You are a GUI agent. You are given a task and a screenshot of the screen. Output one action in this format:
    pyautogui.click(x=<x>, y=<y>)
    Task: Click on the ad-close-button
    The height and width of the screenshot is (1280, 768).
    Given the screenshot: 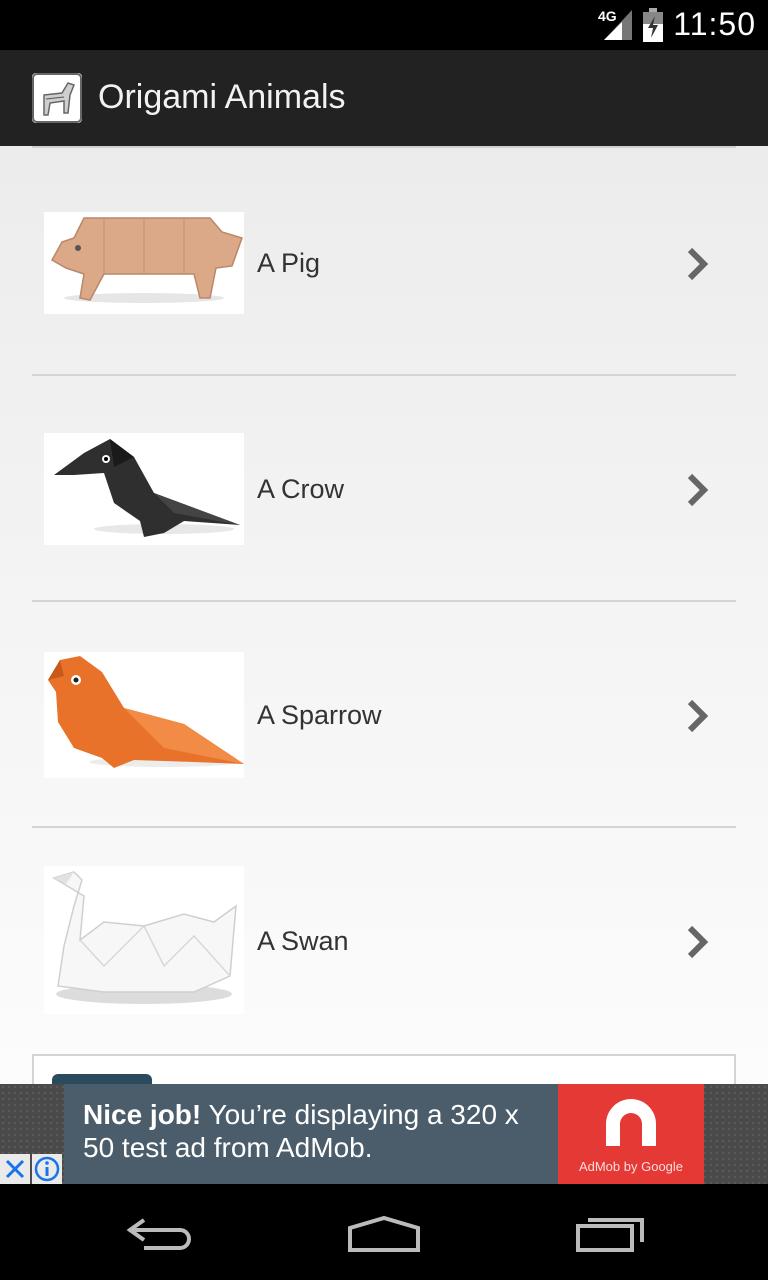 What is the action you would take?
    pyautogui.click(x=15, y=1169)
    